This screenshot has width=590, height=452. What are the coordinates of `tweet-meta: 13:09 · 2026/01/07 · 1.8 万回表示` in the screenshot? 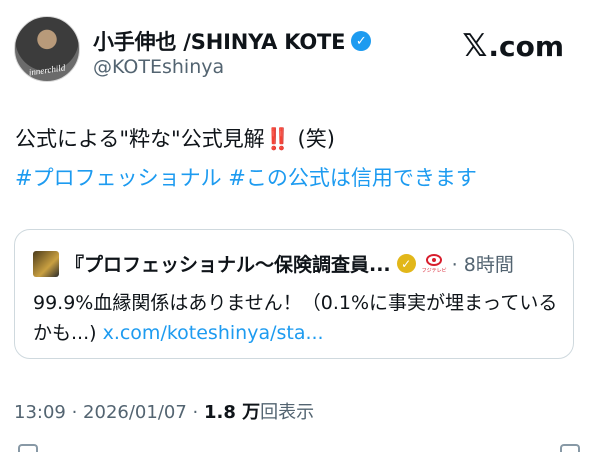 It's located at (164, 411).